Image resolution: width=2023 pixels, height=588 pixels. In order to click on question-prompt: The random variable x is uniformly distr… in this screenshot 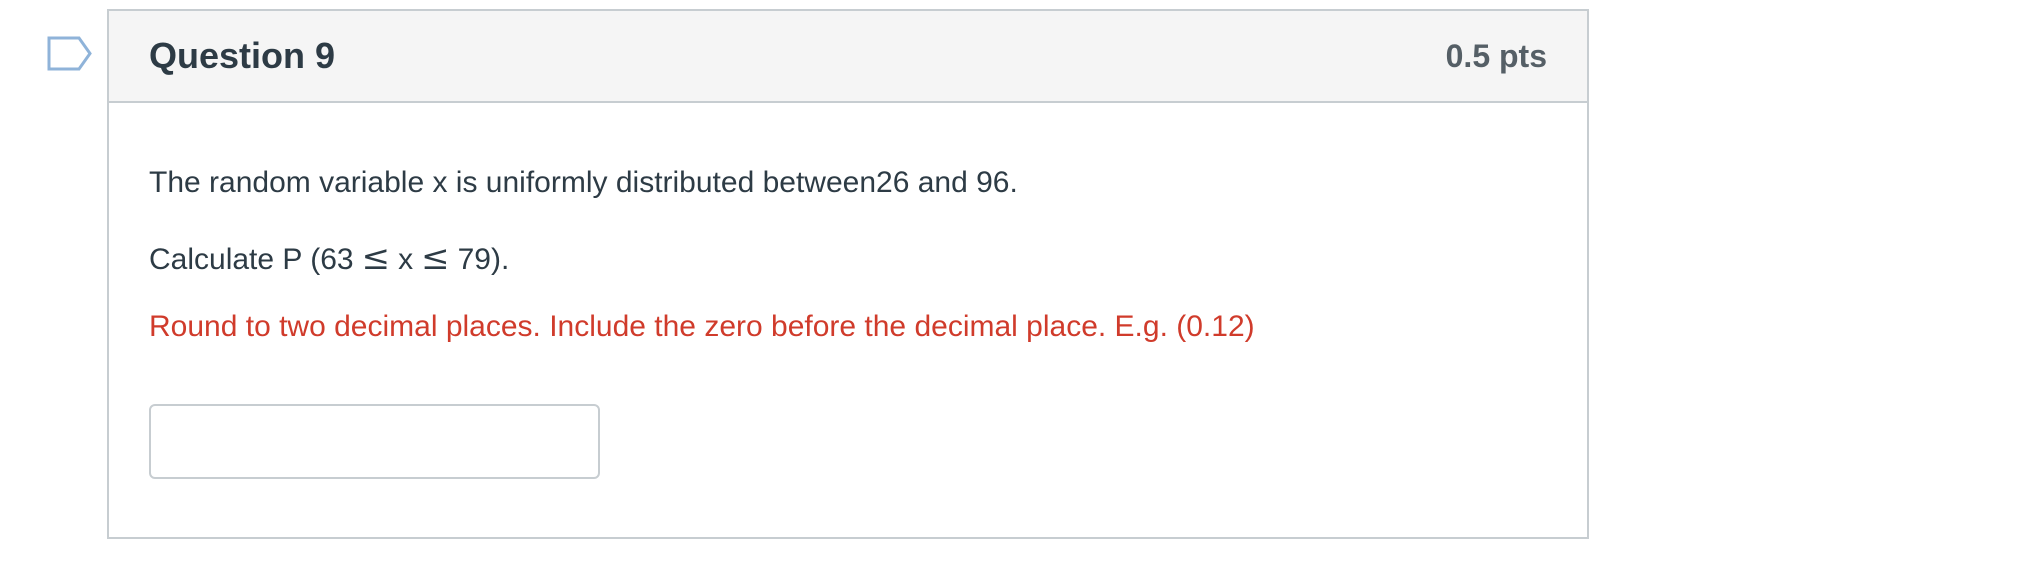, I will do `click(583, 182)`.